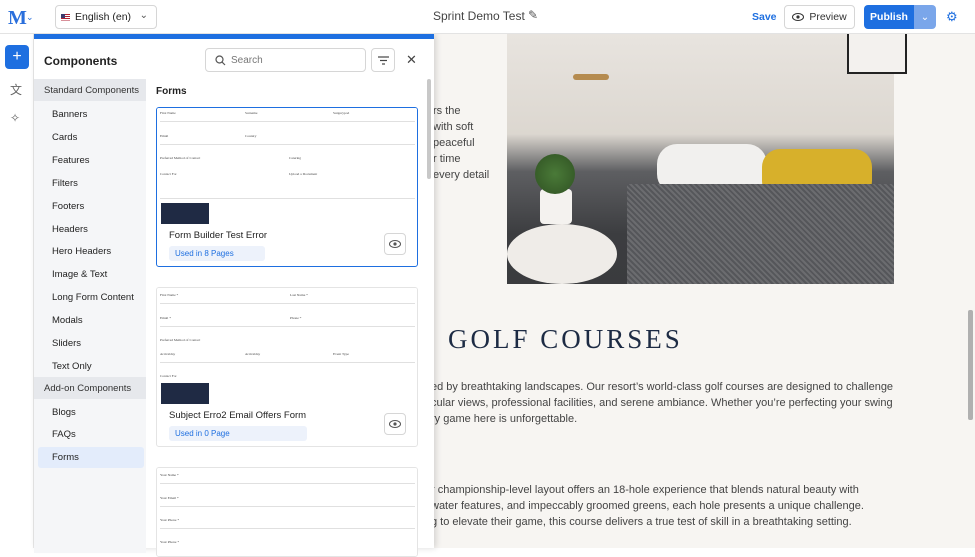  What do you see at coordinates (461, 175) in the screenshot?
I see `text-line: every detail` at bounding box center [461, 175].